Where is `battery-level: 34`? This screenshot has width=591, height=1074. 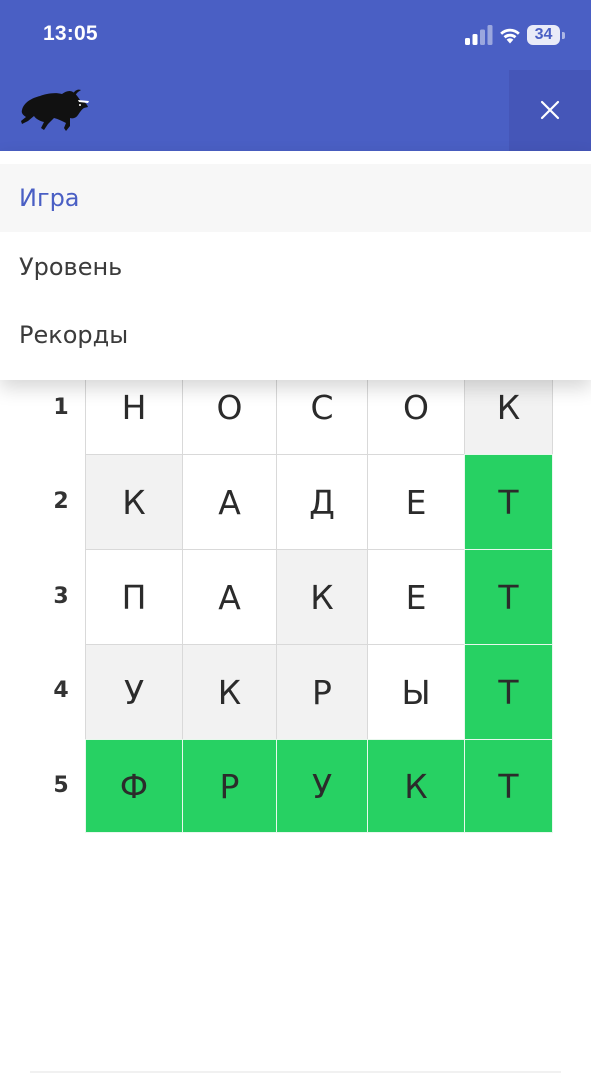 battery-level: 34 is located at coordinates (543, 34).